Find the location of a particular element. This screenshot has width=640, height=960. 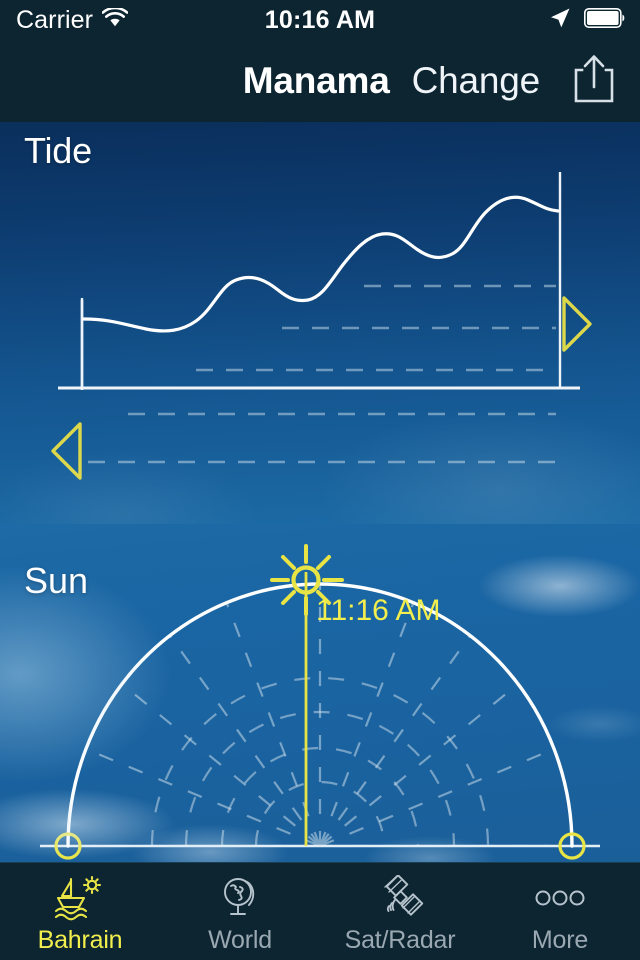

tab-world-label: World is located at coordinates (240, 939).